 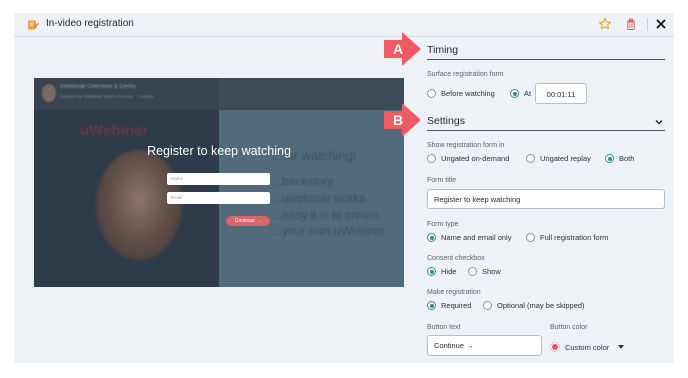 What do you see at coordinates (631, 24) in the screenshot?
I see `trash-icon` at bounding box center [631, 24].